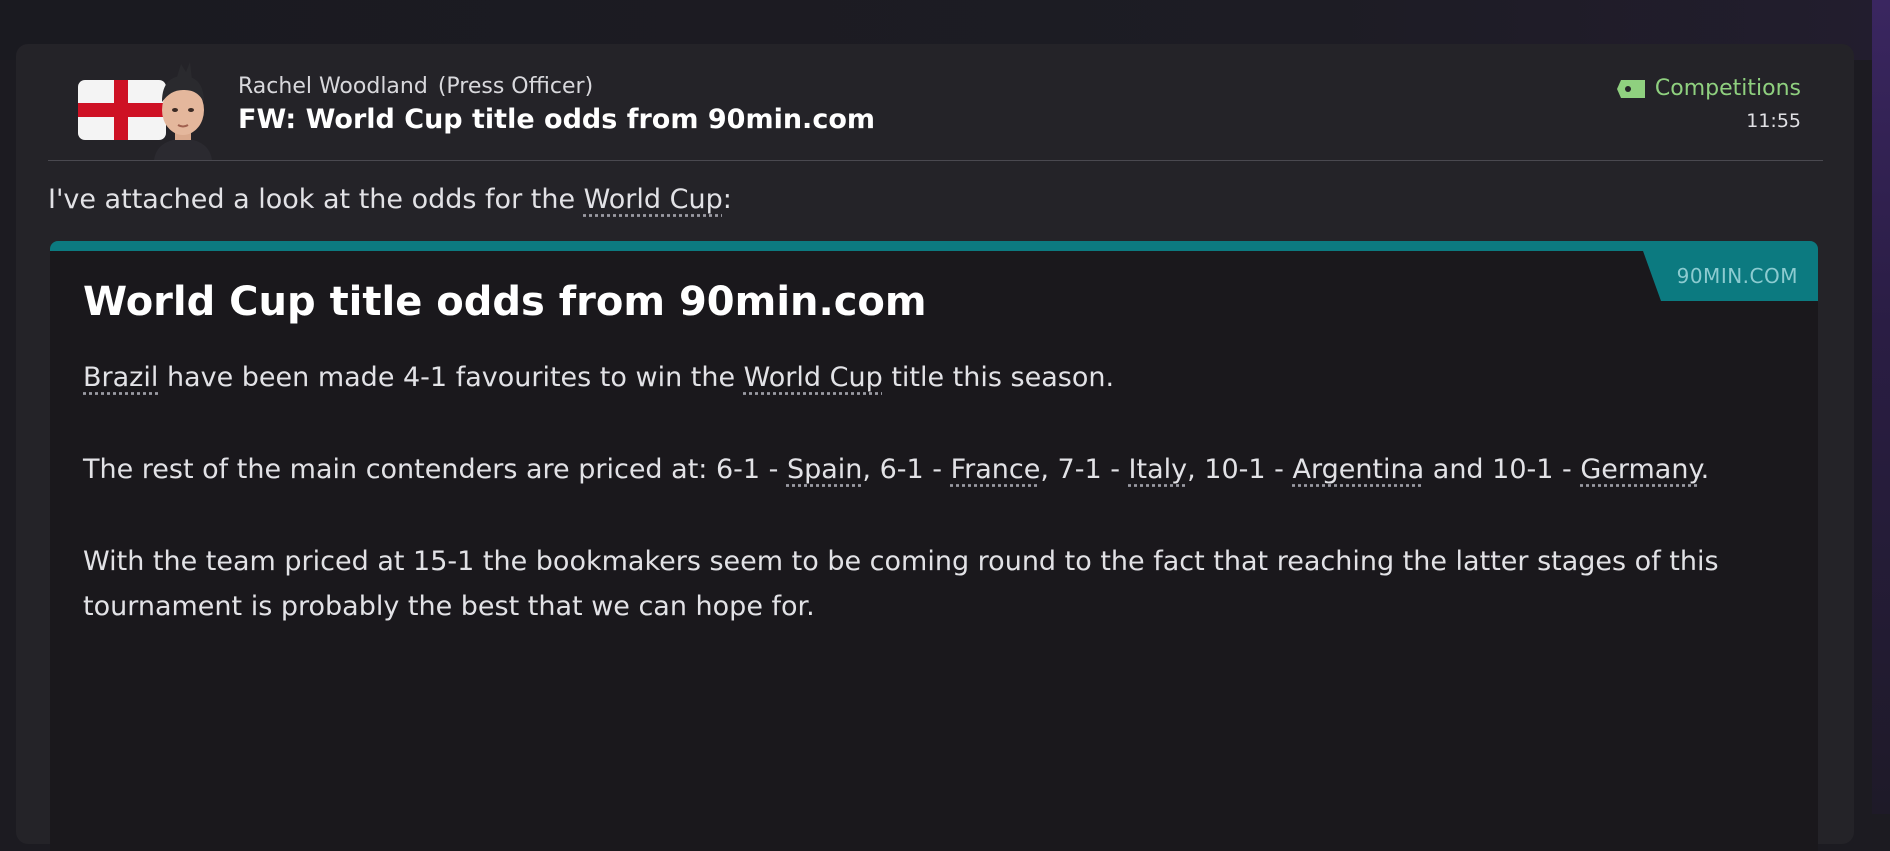  Describe the element at coordinates (1358, 469) in the screenshot. I see `argentina-link: Argentina` at that location.